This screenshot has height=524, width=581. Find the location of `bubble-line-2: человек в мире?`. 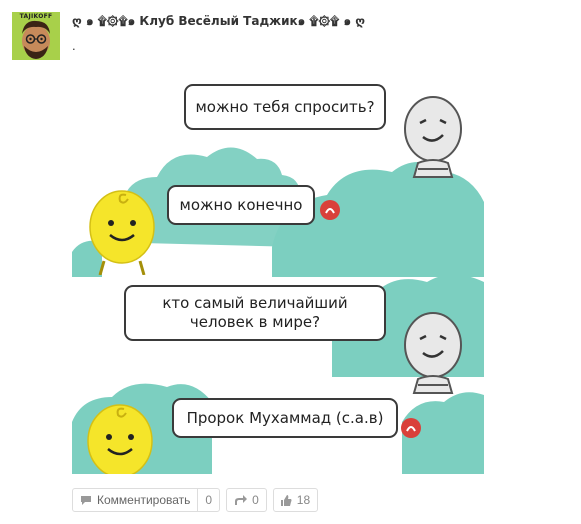

bubble-line-2: человек в мире? is located at coordinates (255, 322).